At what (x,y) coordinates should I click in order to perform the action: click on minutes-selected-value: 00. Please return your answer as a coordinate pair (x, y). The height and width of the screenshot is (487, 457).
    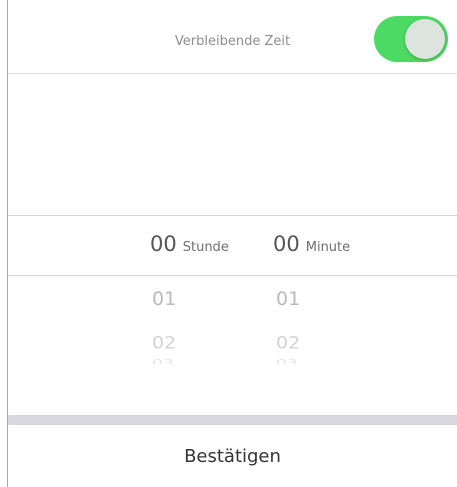
    Looking at the image, I should click on (286, 244).